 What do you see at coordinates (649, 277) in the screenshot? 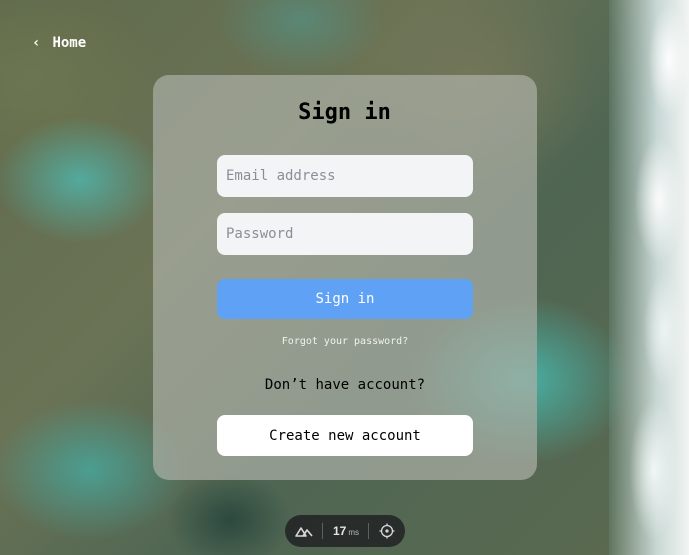
I see `background-image` at bounding box center [649, 277].